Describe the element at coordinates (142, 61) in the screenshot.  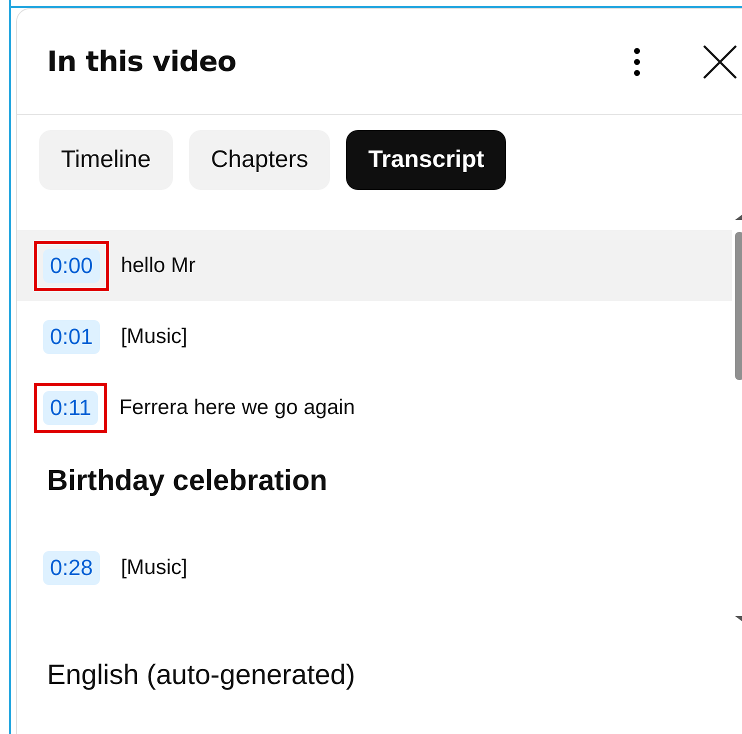
I see `panel-title: In this video` at that location.